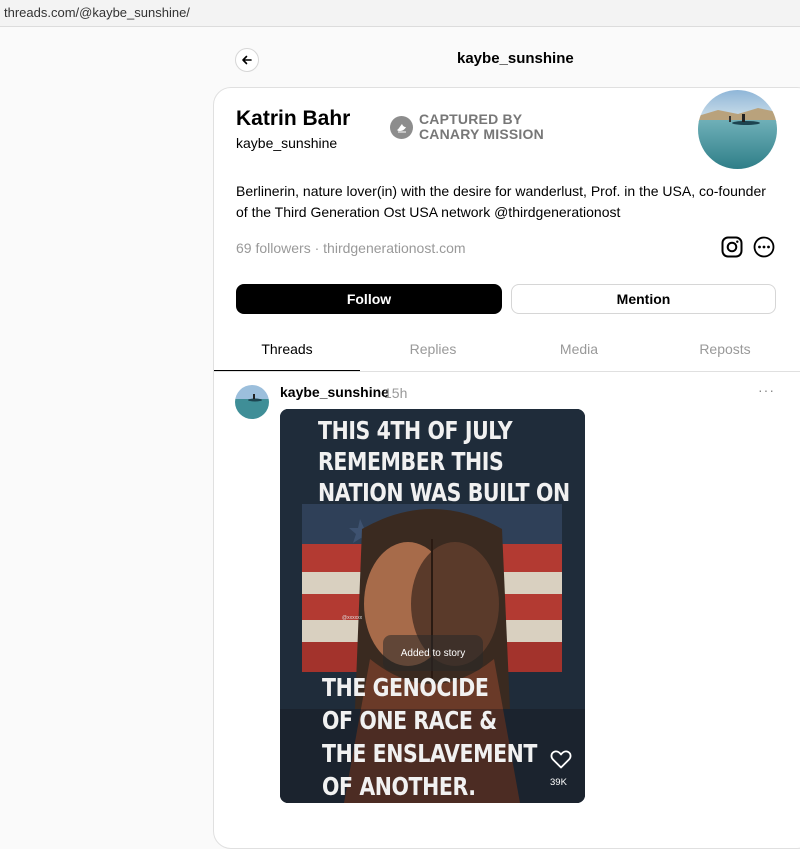 This screenshot has height=849, width=800. I want to click on tab-threads: Threads, so click(287, 349).